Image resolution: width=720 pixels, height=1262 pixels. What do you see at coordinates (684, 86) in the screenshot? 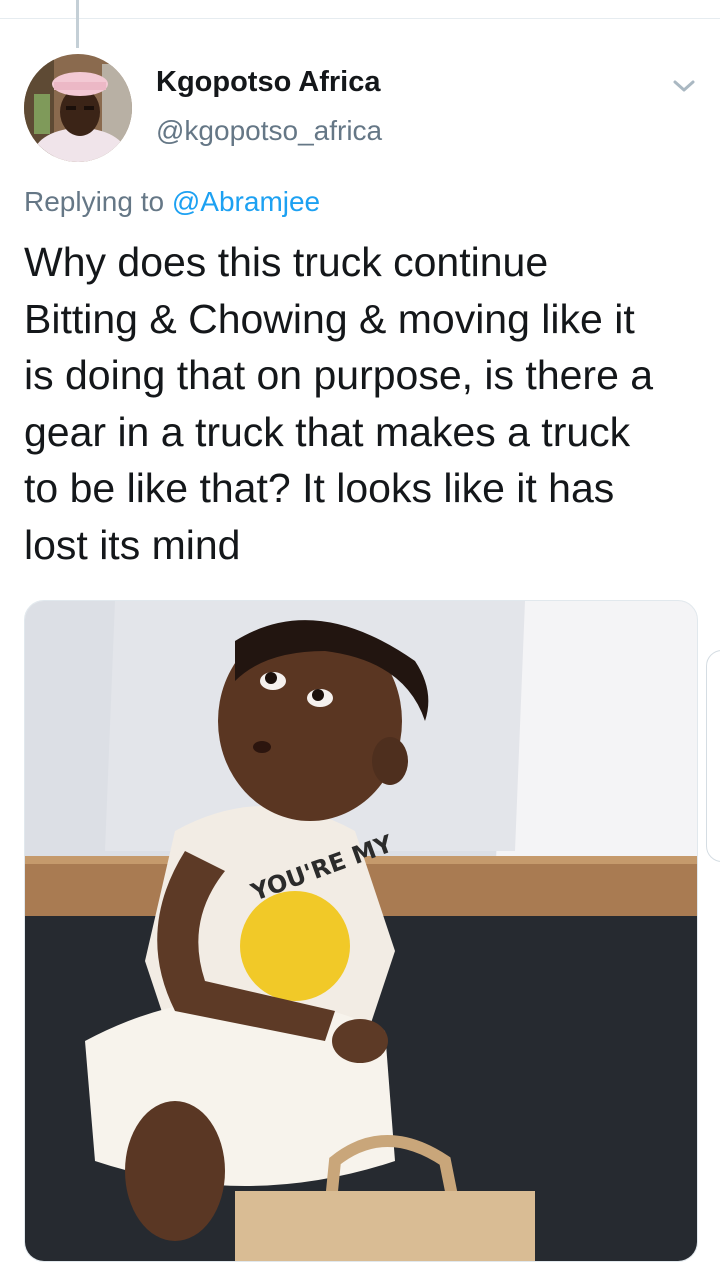
I see `chevron-down-icon` at bounding box center [684, 86].